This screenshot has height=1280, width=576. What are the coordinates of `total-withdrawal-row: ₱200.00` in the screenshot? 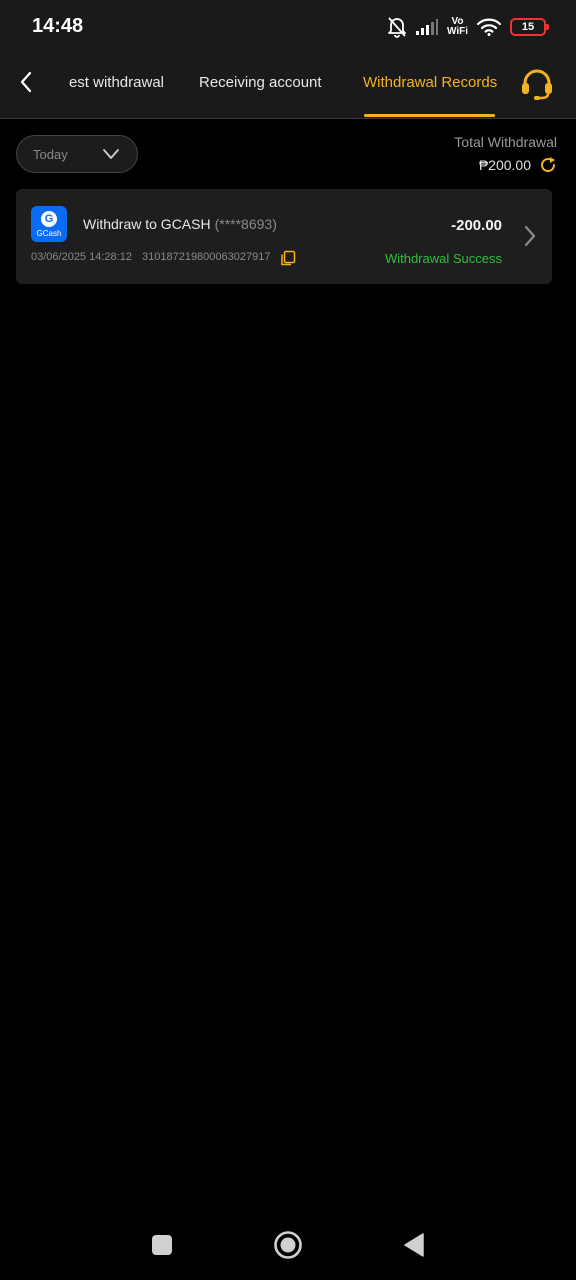 It's located at (518, 165).